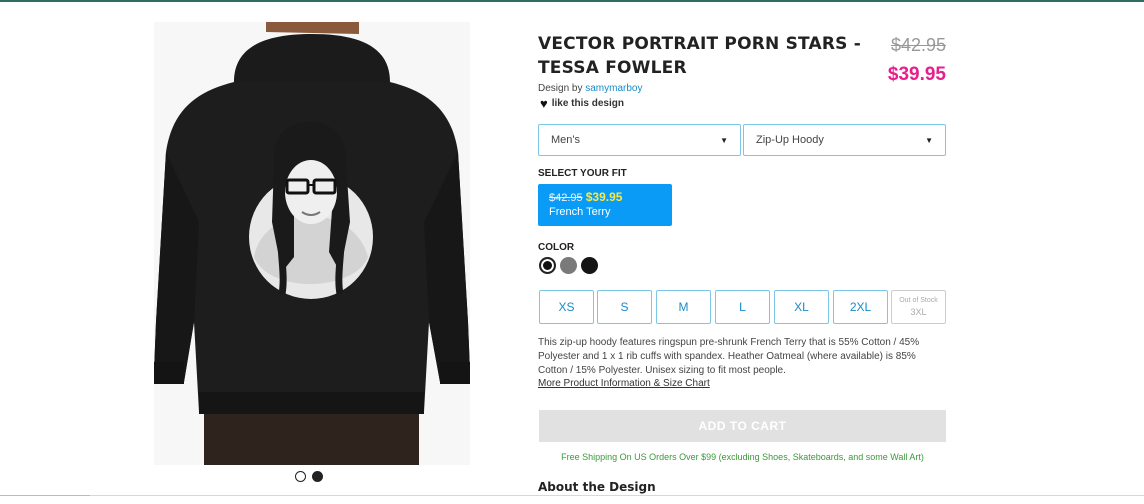 The width and height of the screenshot is (1144, 504). I want to click on out-of-stock-label: Out of Stock, so click(918, 300).